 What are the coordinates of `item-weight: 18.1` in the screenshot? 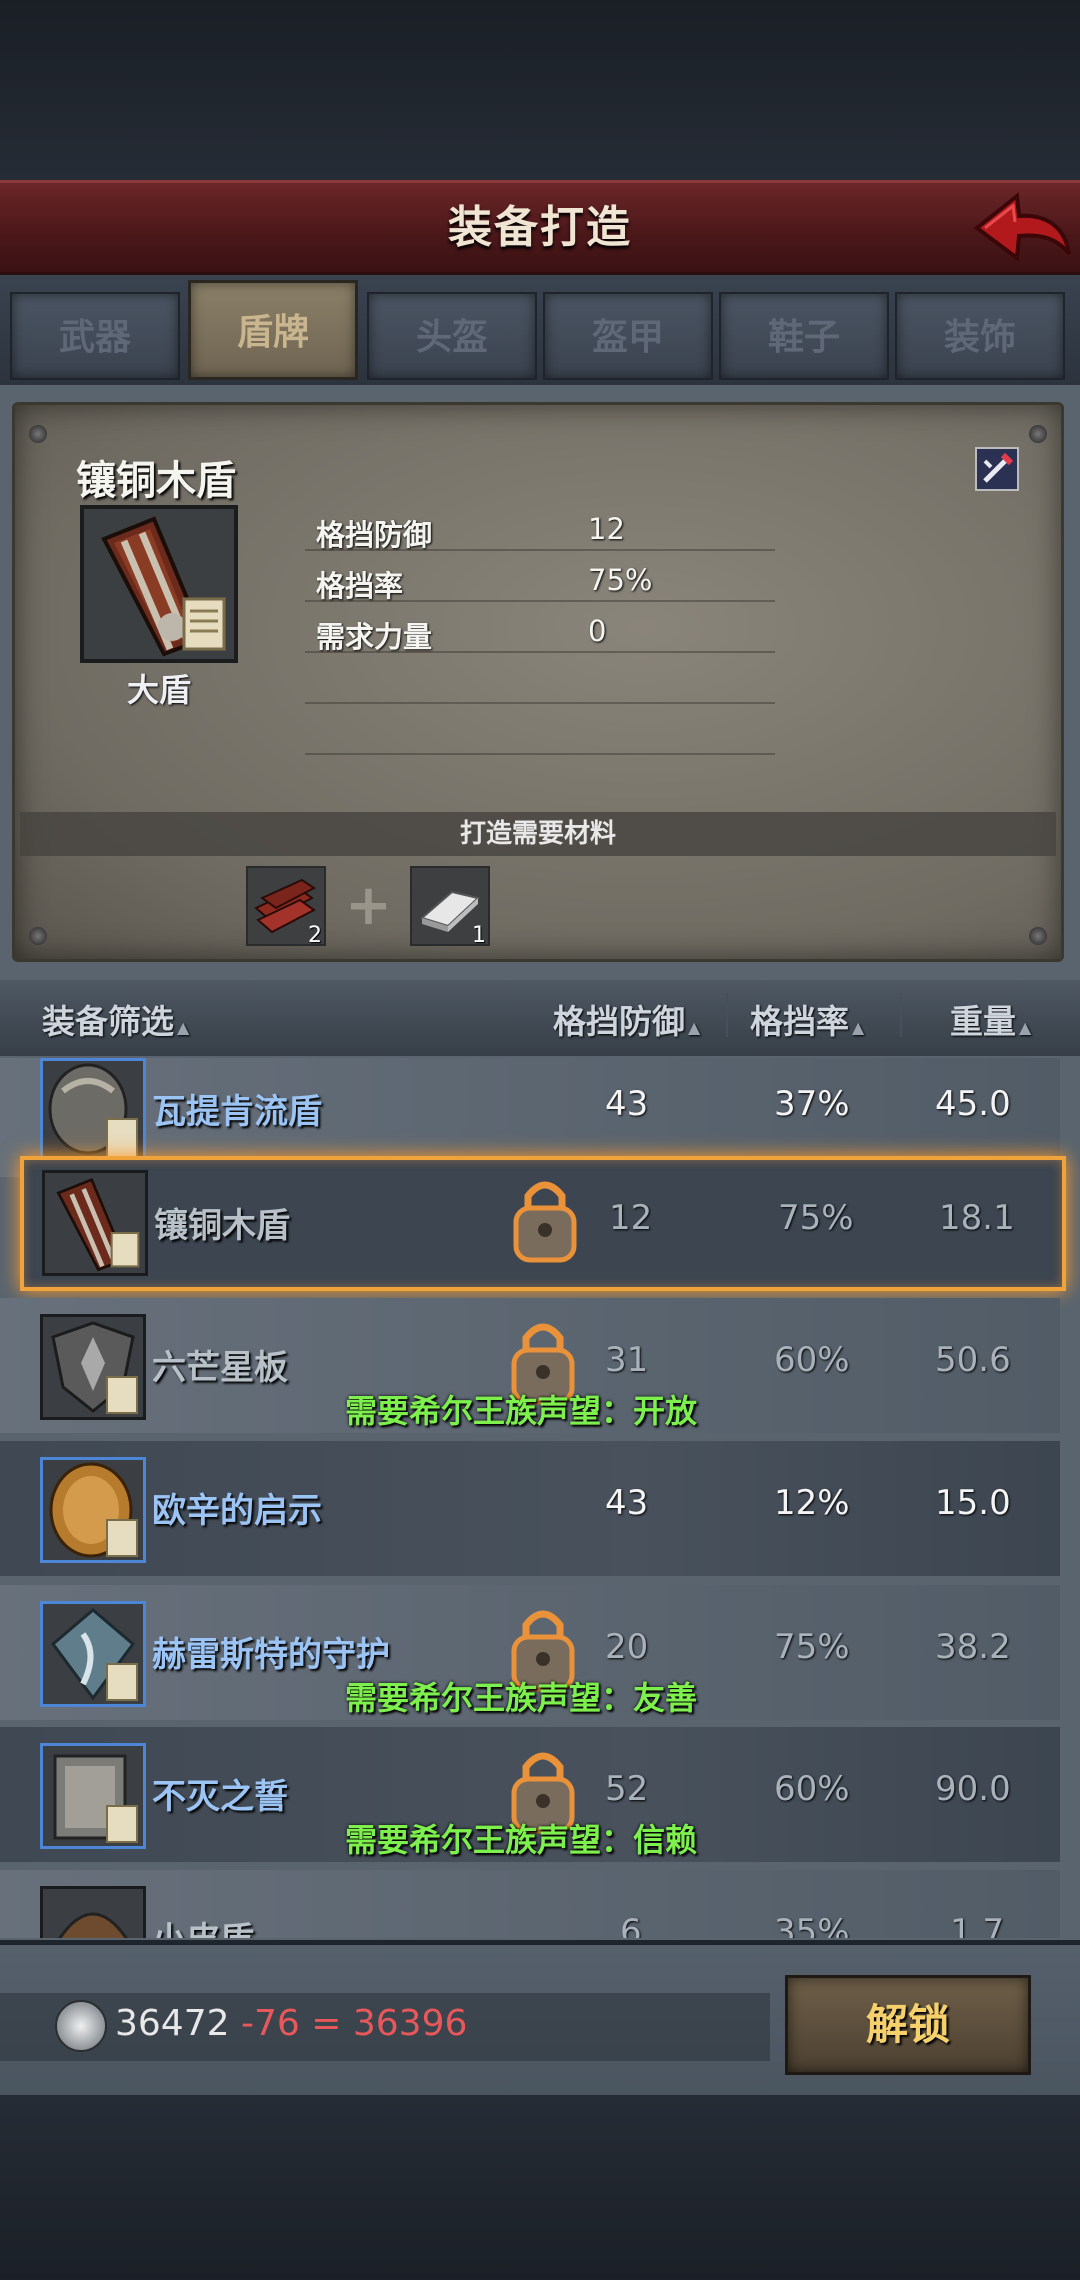 It's located at (977, 1218).